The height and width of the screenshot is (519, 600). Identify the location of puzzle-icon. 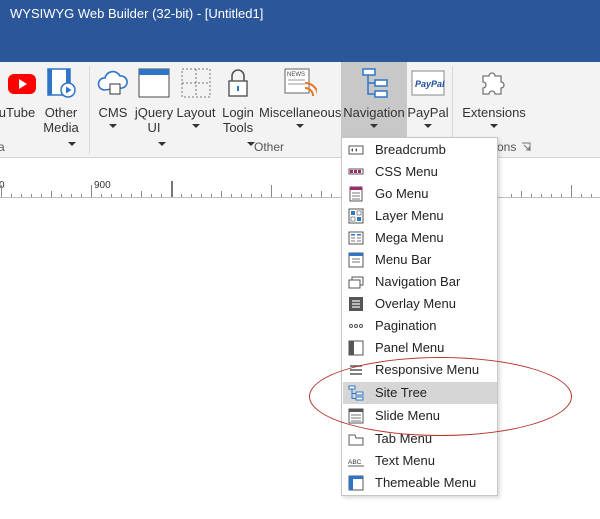
(493, 83).